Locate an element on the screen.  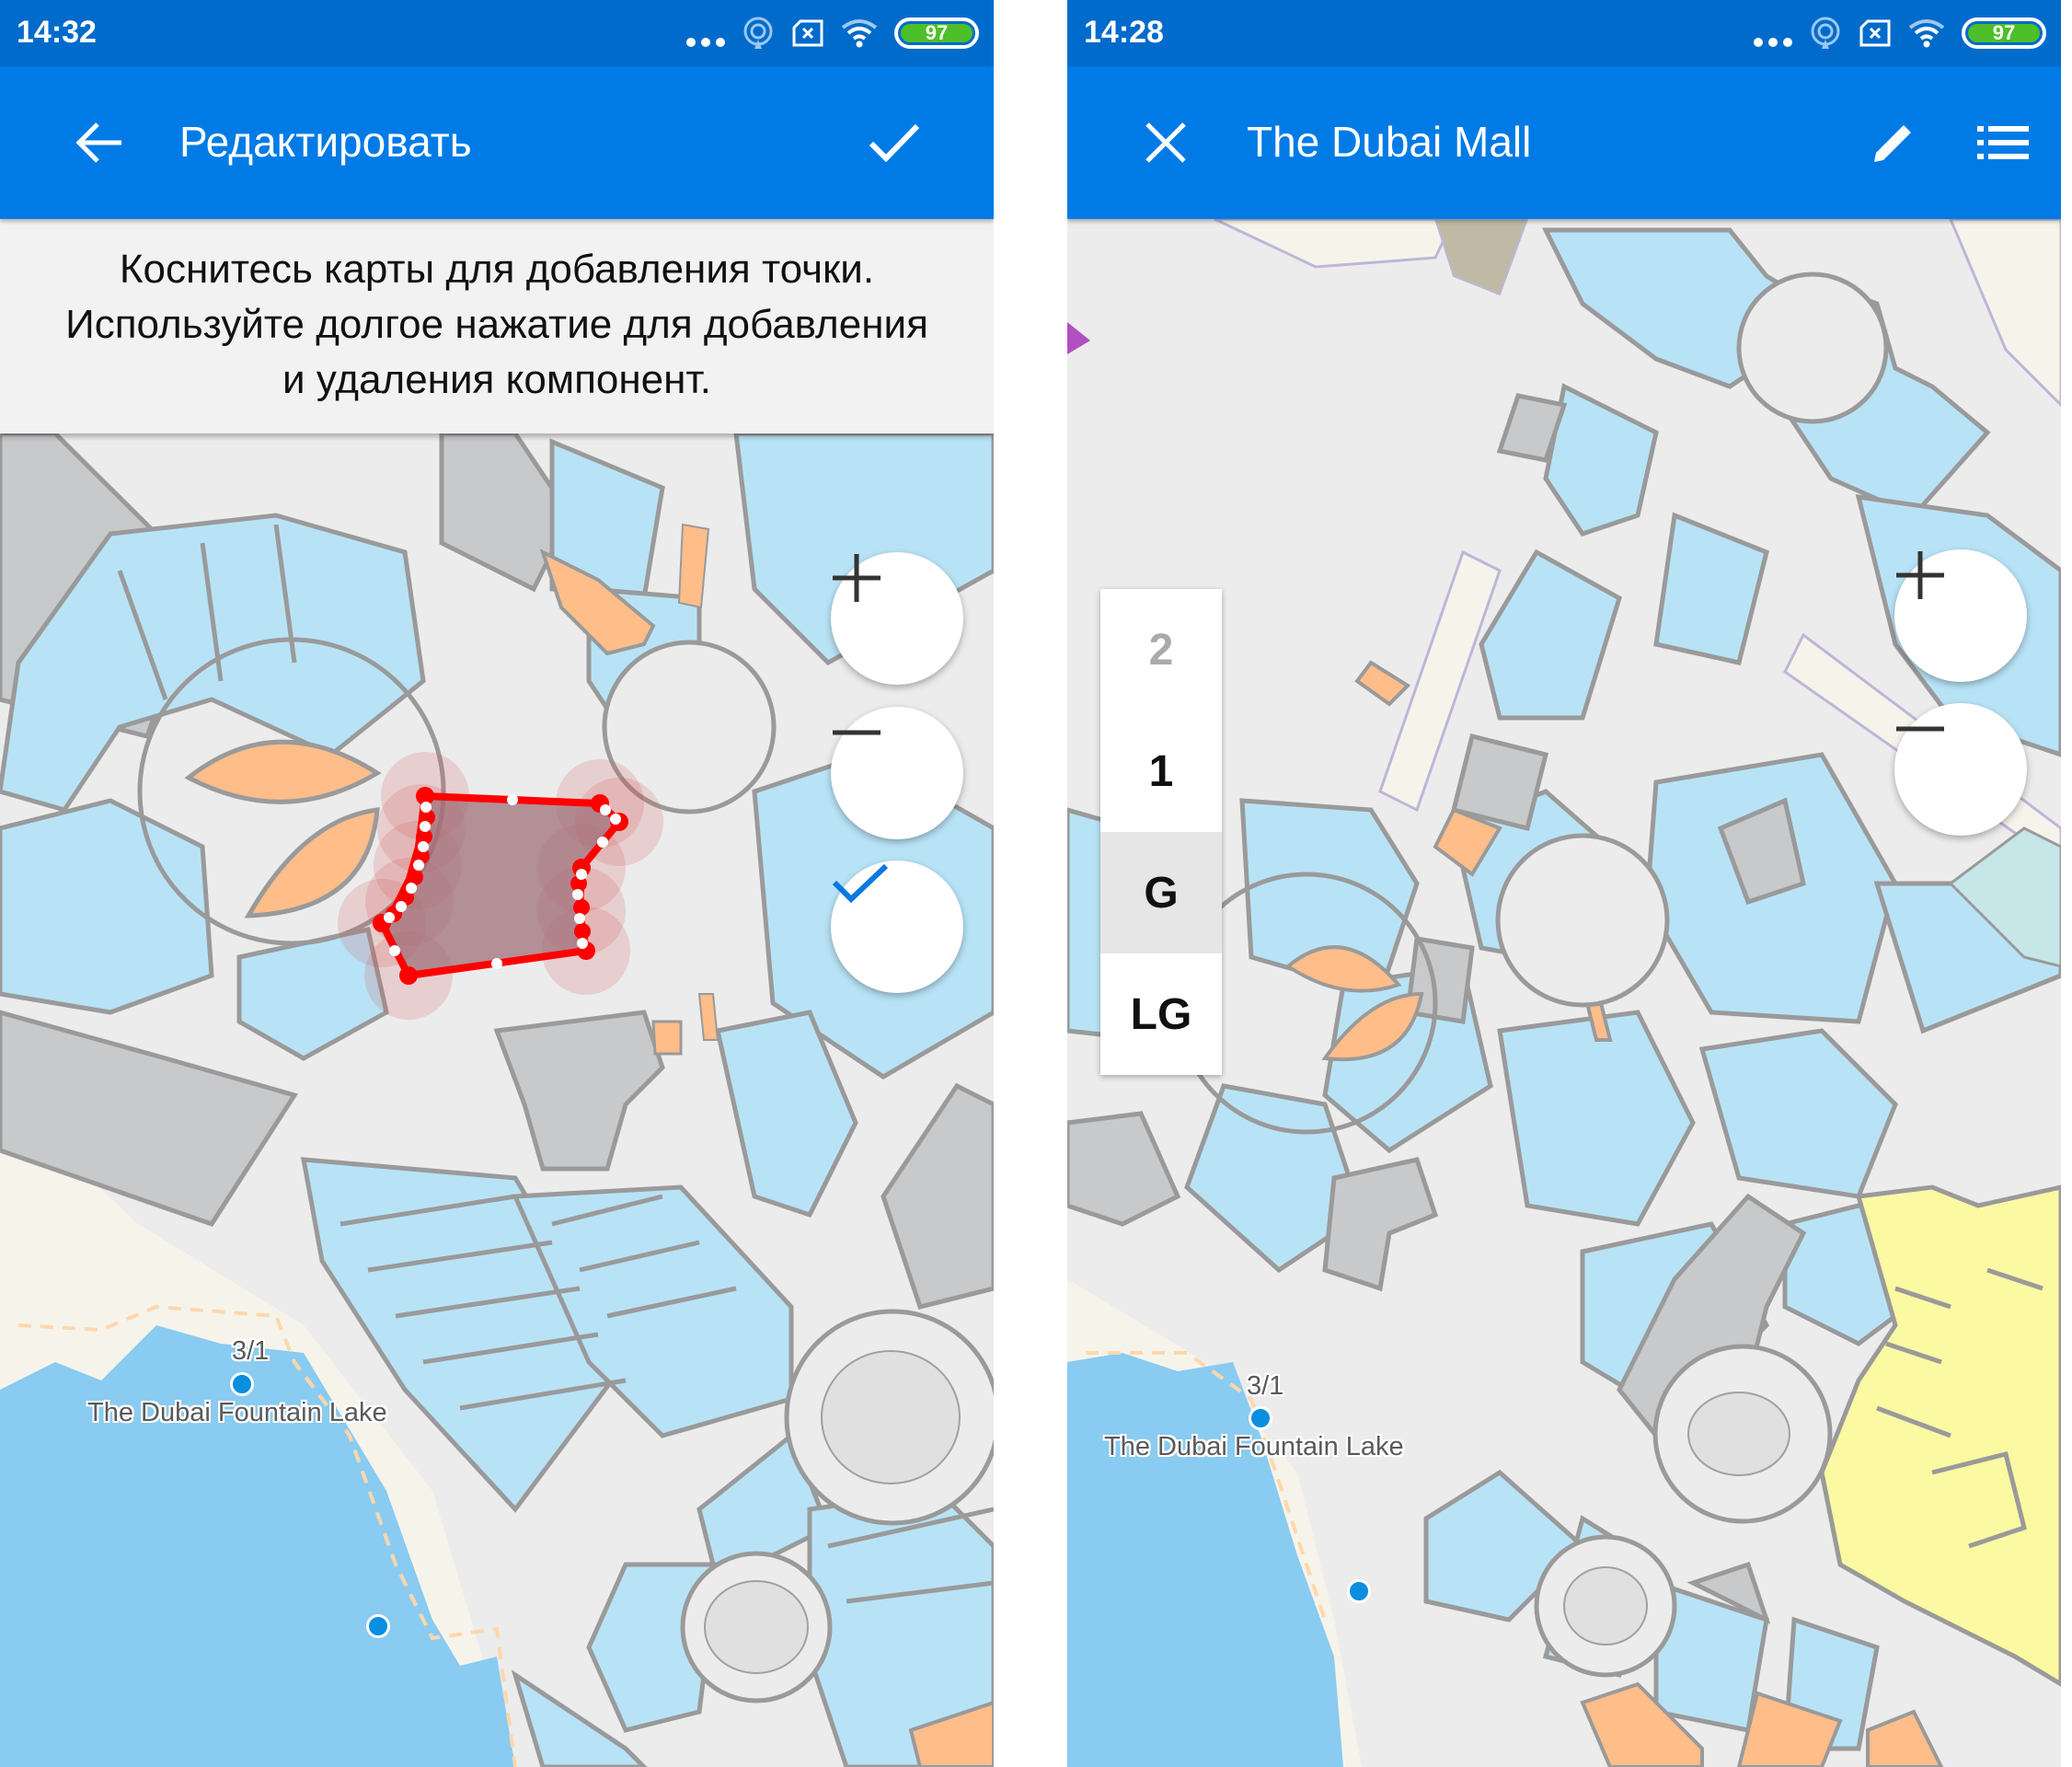
page-title: The Dubai Mall is located at coordinates (1389, 142).